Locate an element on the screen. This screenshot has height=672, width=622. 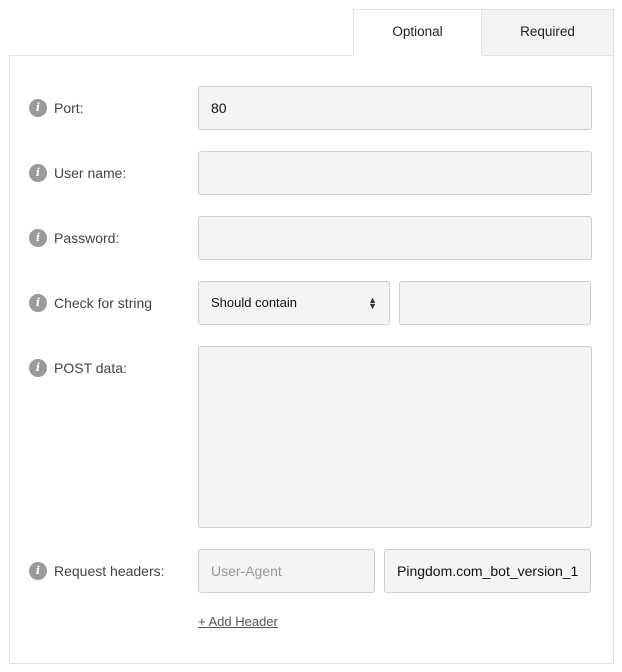
request-headers-label-row: i Request headers: is located at coordinates (97, 571).